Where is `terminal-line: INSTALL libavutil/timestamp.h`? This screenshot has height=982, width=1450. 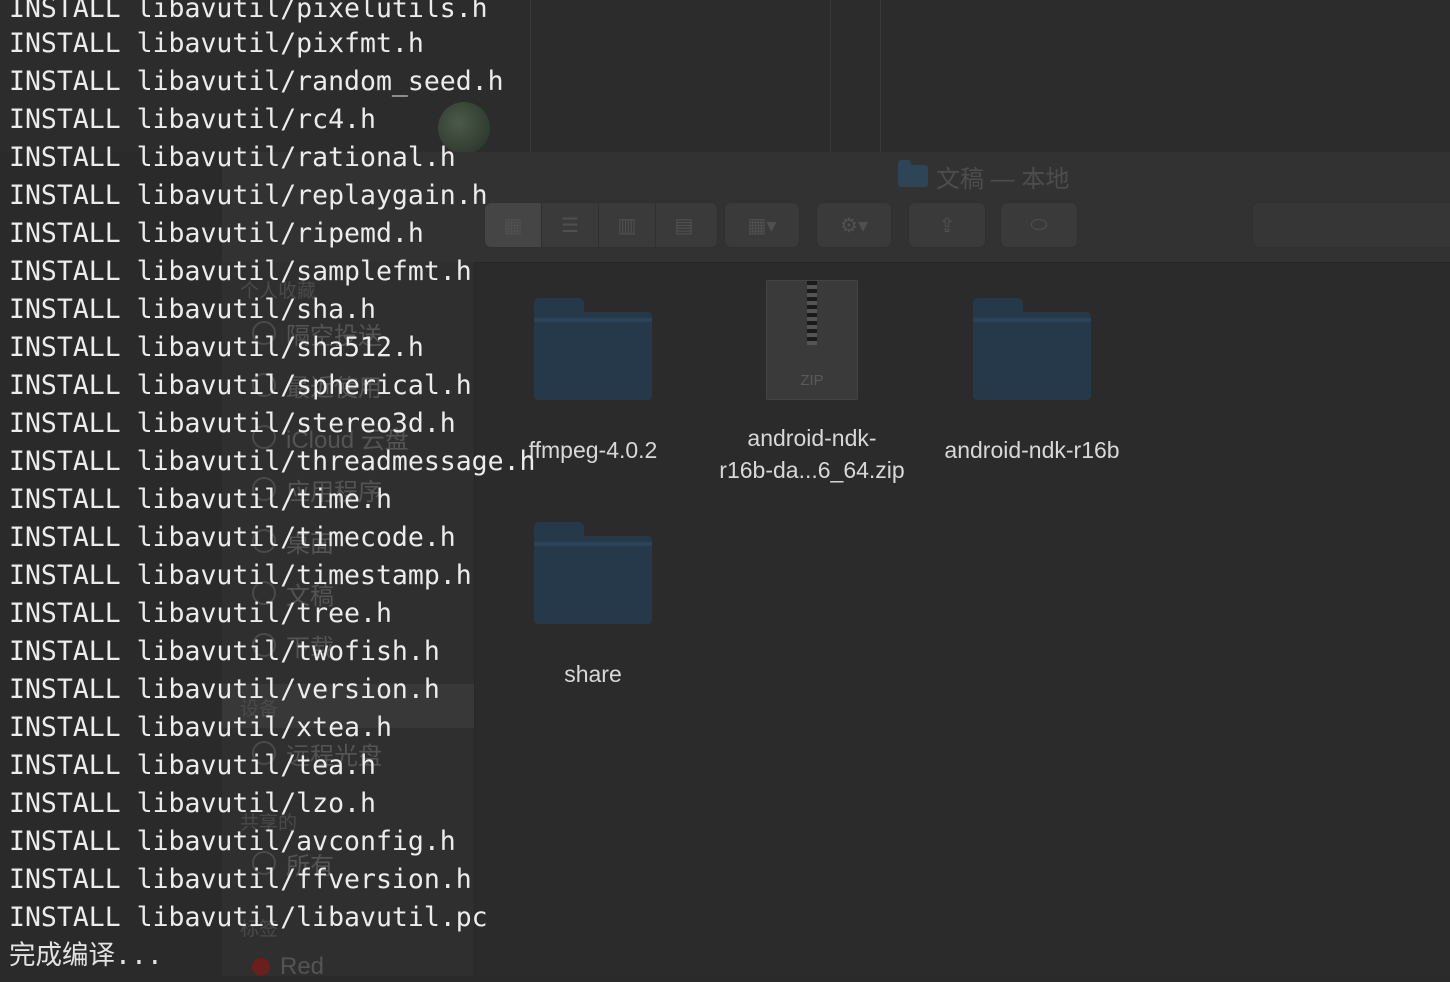
terminal-line: INSTALL libavutil/timestamp.h is located at coordinates (240, 575).